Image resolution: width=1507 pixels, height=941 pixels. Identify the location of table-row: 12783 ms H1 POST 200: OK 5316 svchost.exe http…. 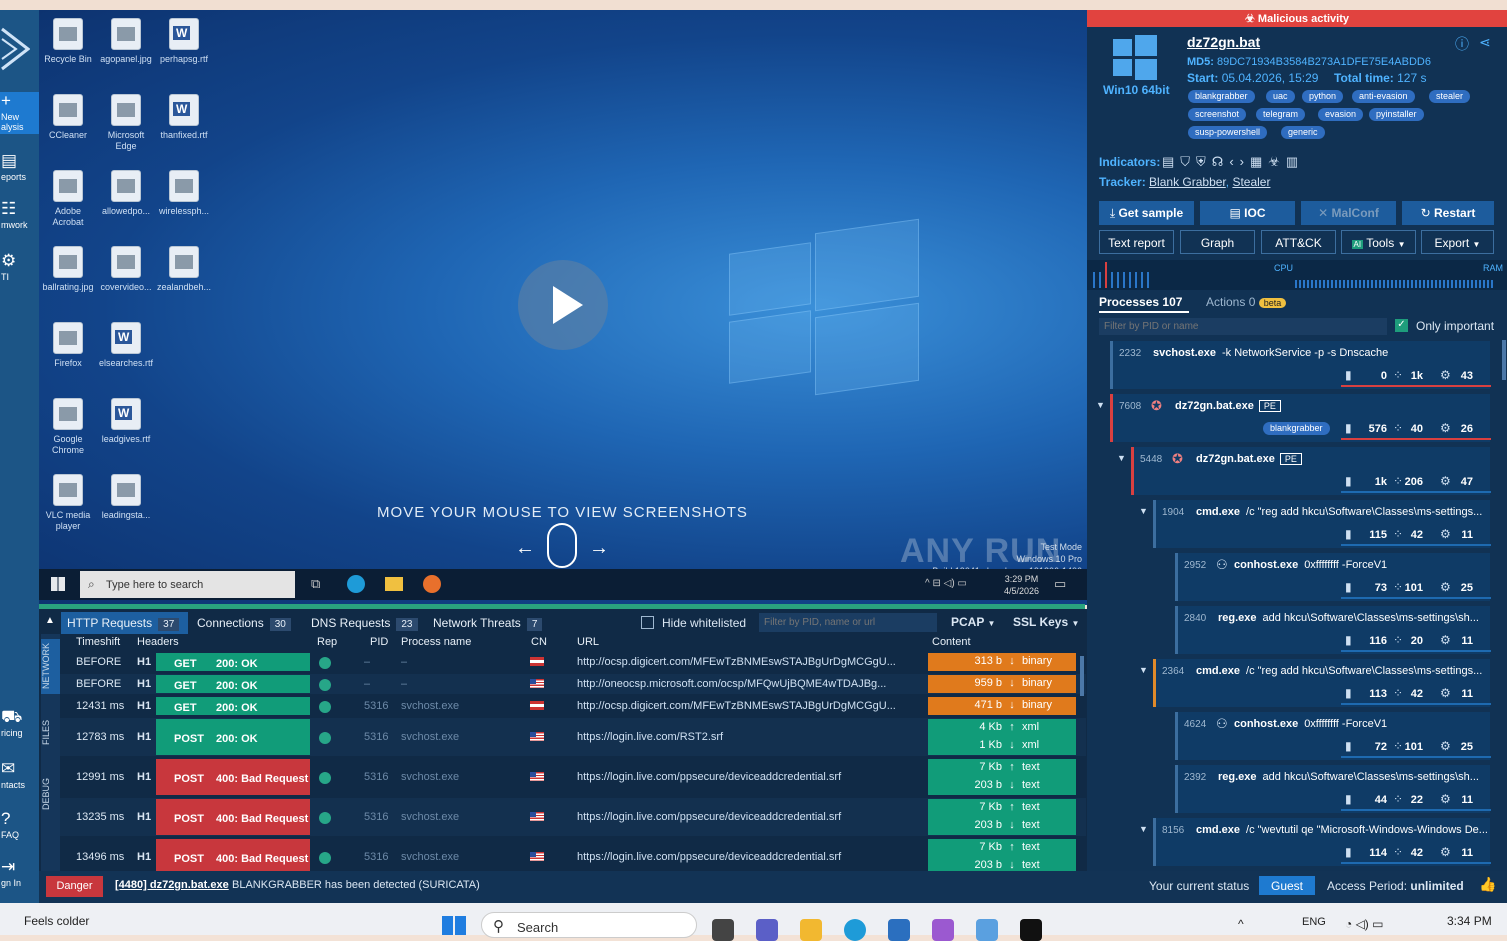
(573, 737).